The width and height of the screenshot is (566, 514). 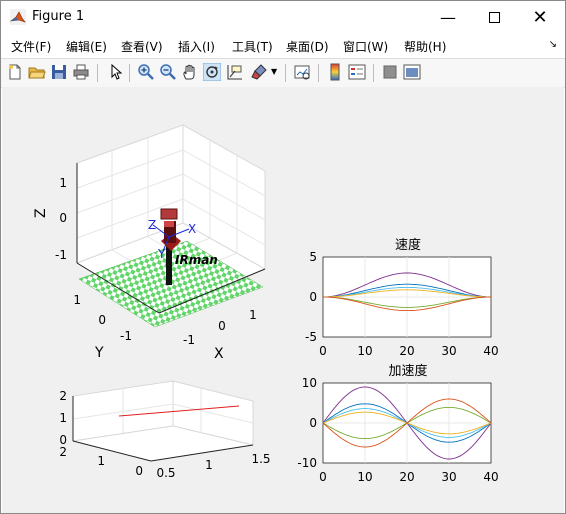 What do you see at coordinates (406, 351) in the screenshot?
I see `velocity-x-tick: 20` at bounding box center [406, 351].